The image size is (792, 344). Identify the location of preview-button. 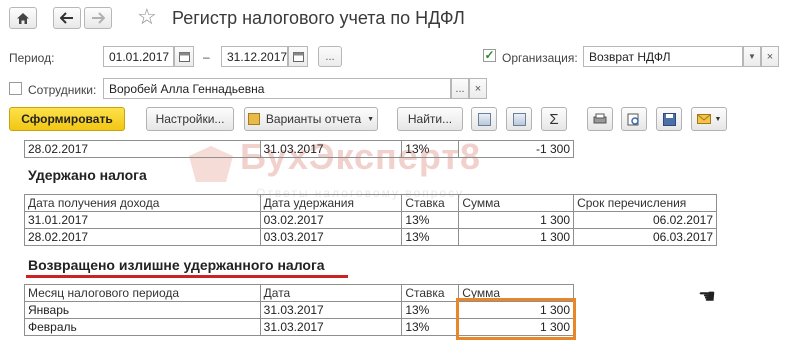
(634, 119).